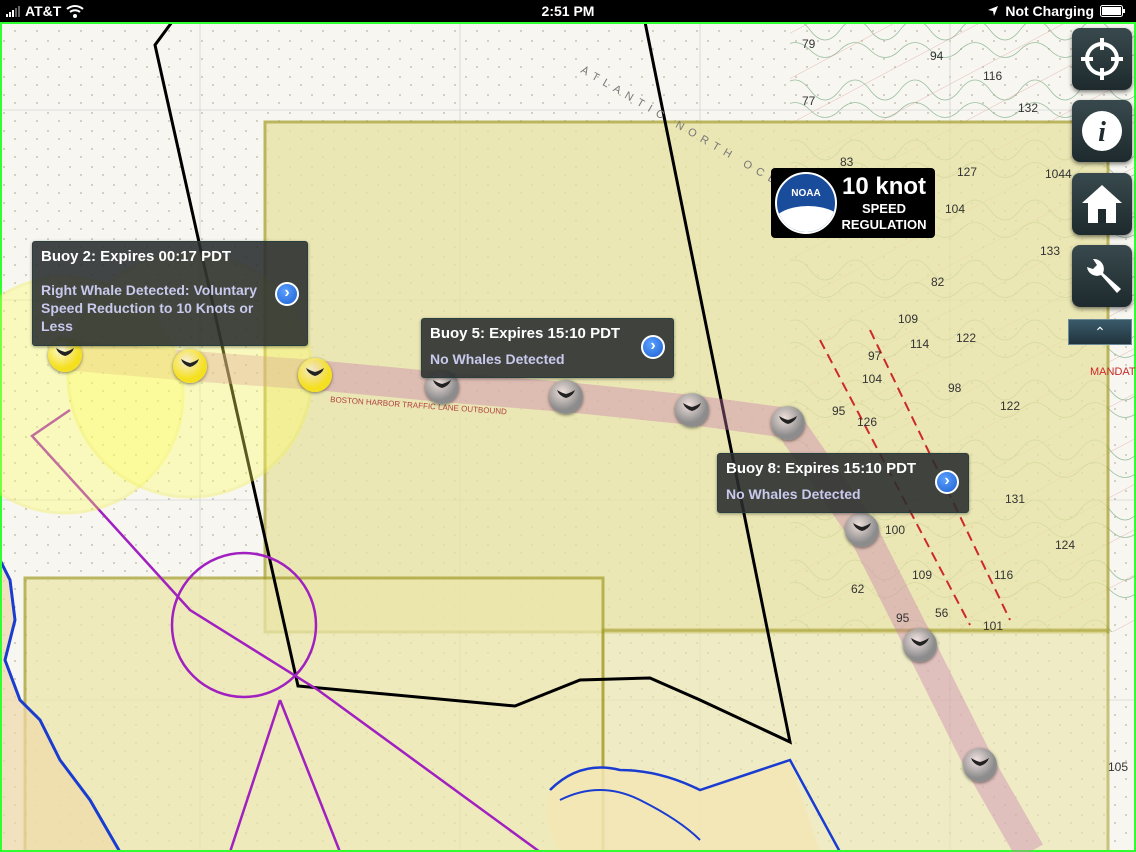 The width and height of the screenshot is (1136, 852). I want to click on noaa-logo: NOAA, so click(806, 203).